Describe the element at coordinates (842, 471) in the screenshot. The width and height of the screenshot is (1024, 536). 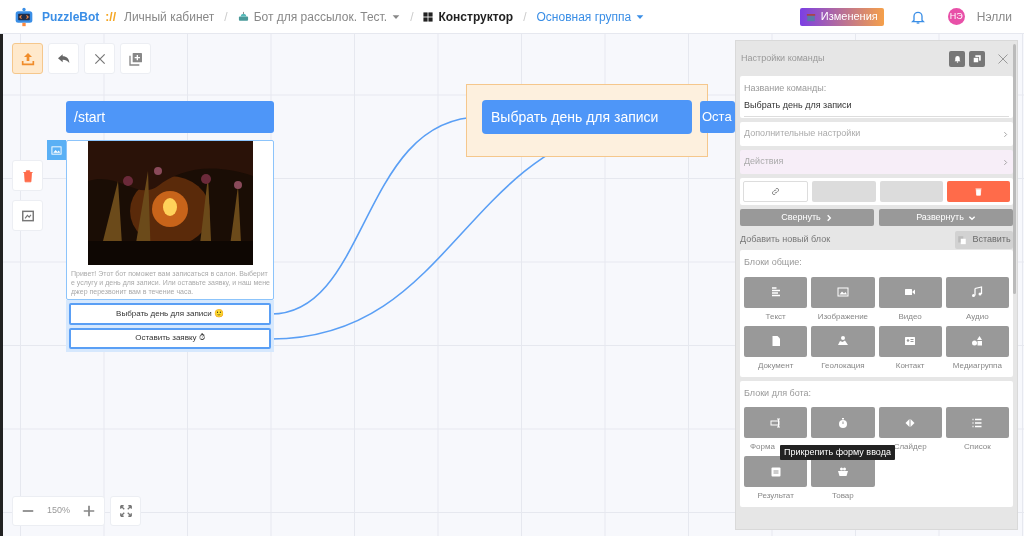
I see `basket-icon` at that location.